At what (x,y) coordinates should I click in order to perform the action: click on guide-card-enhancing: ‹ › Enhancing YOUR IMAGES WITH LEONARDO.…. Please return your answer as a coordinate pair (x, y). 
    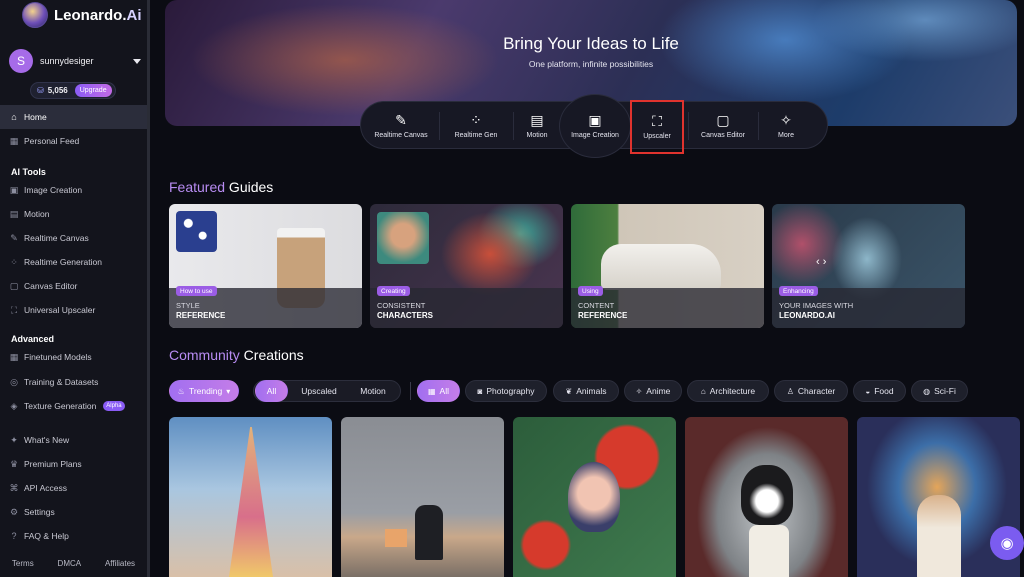
    Looking at the image, I should click on (868, 266).